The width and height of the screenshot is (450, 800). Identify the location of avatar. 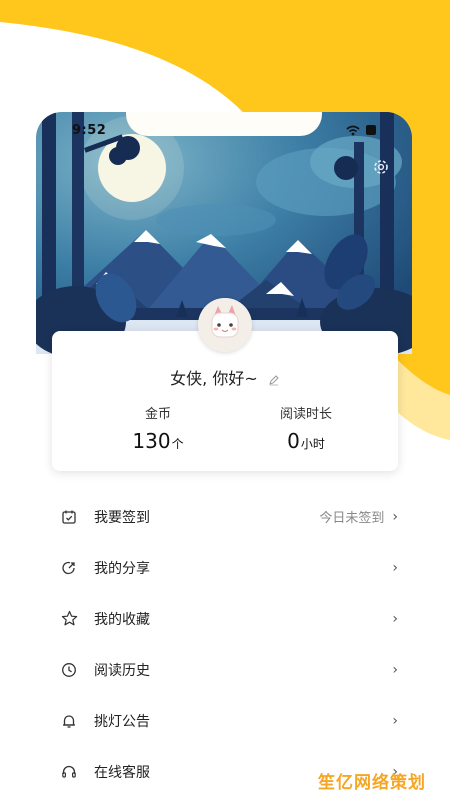
(225, 325).